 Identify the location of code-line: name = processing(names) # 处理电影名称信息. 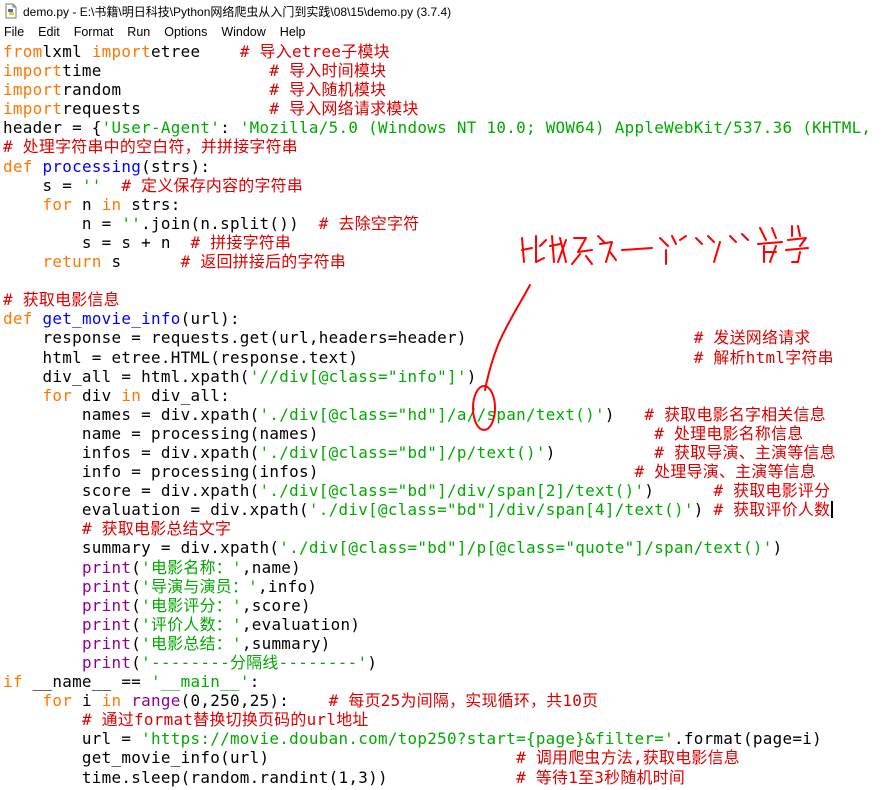
(448, 433).